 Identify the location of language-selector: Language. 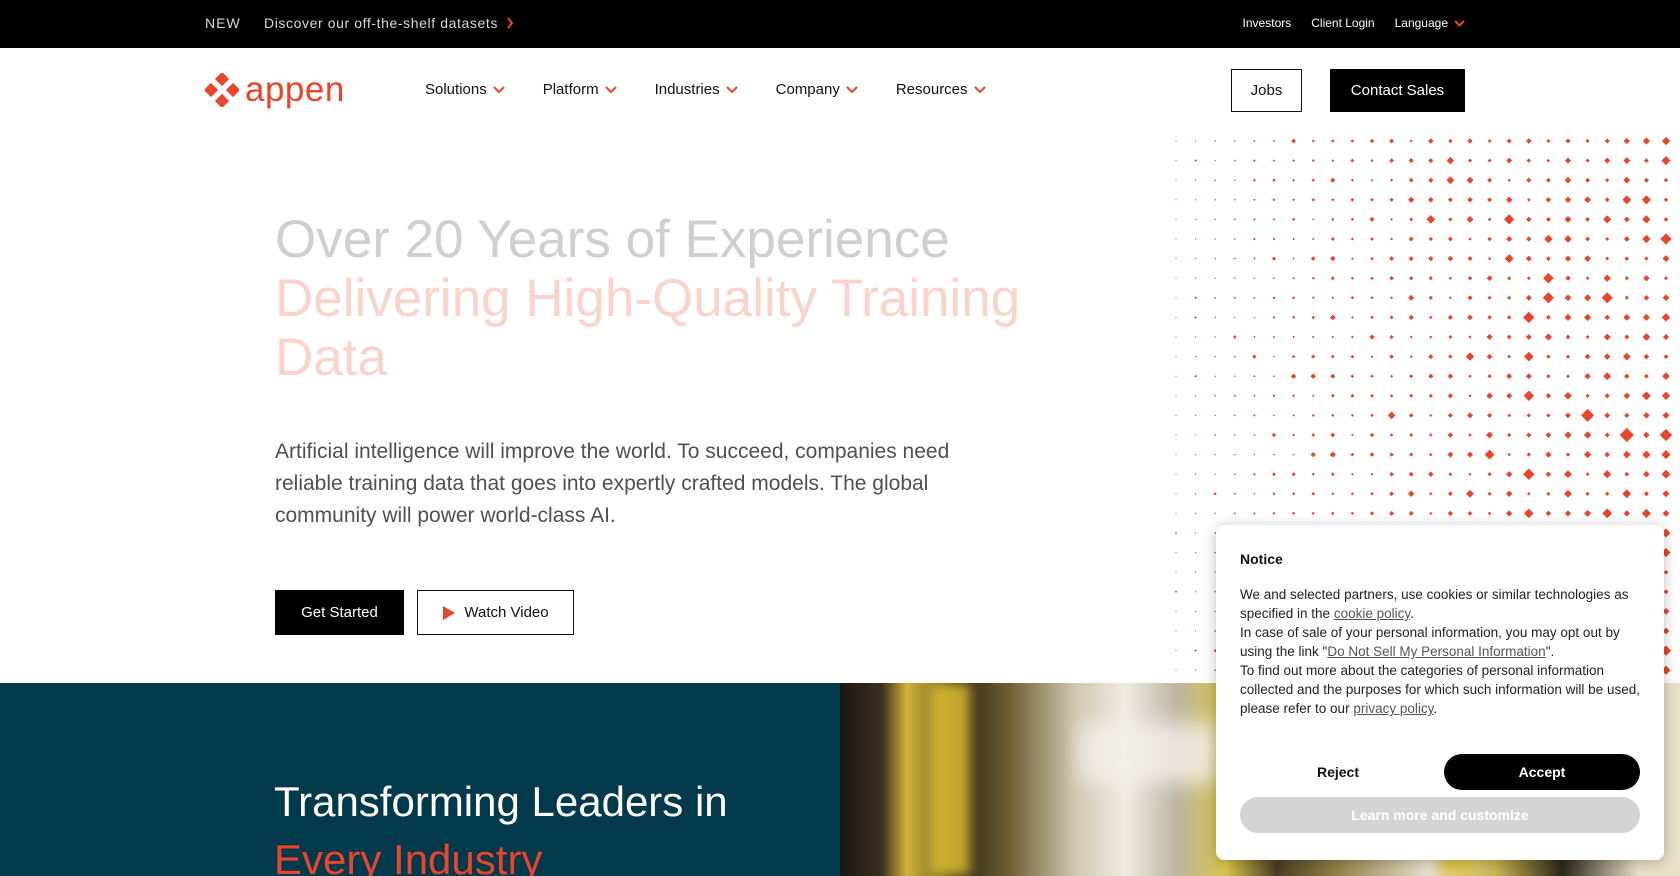
(1430, 23).